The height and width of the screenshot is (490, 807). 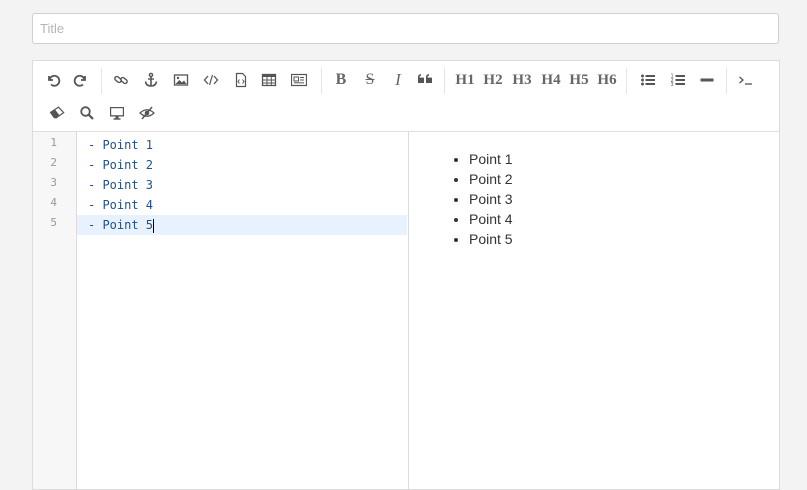 What do you see at coordinates (491, 199) in the screenshot?
I see `preview-list-item: Point 3` at bounding box center [491, 199].